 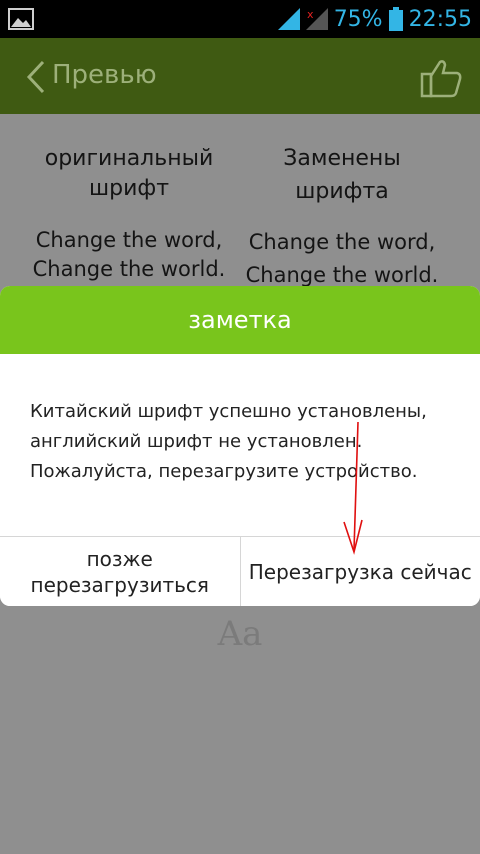 What do you see at coordinates (36, 77) in the screenshot?
I see `chevron-left-icon` at bounding box center [36, 77].